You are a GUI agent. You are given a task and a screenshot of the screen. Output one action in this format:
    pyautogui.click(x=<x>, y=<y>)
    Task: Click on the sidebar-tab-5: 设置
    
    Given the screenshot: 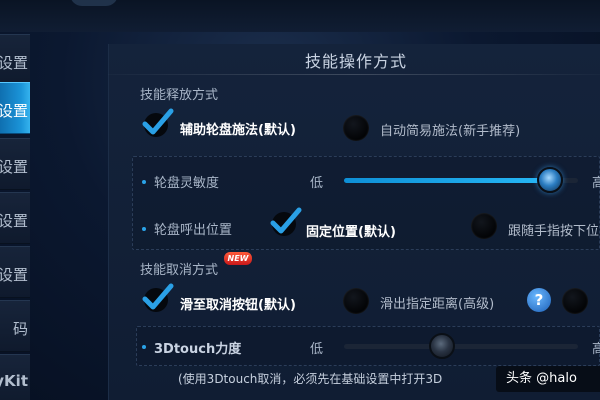 What is the action you would take?
    pyautogui.click(x=15, y=272)
    